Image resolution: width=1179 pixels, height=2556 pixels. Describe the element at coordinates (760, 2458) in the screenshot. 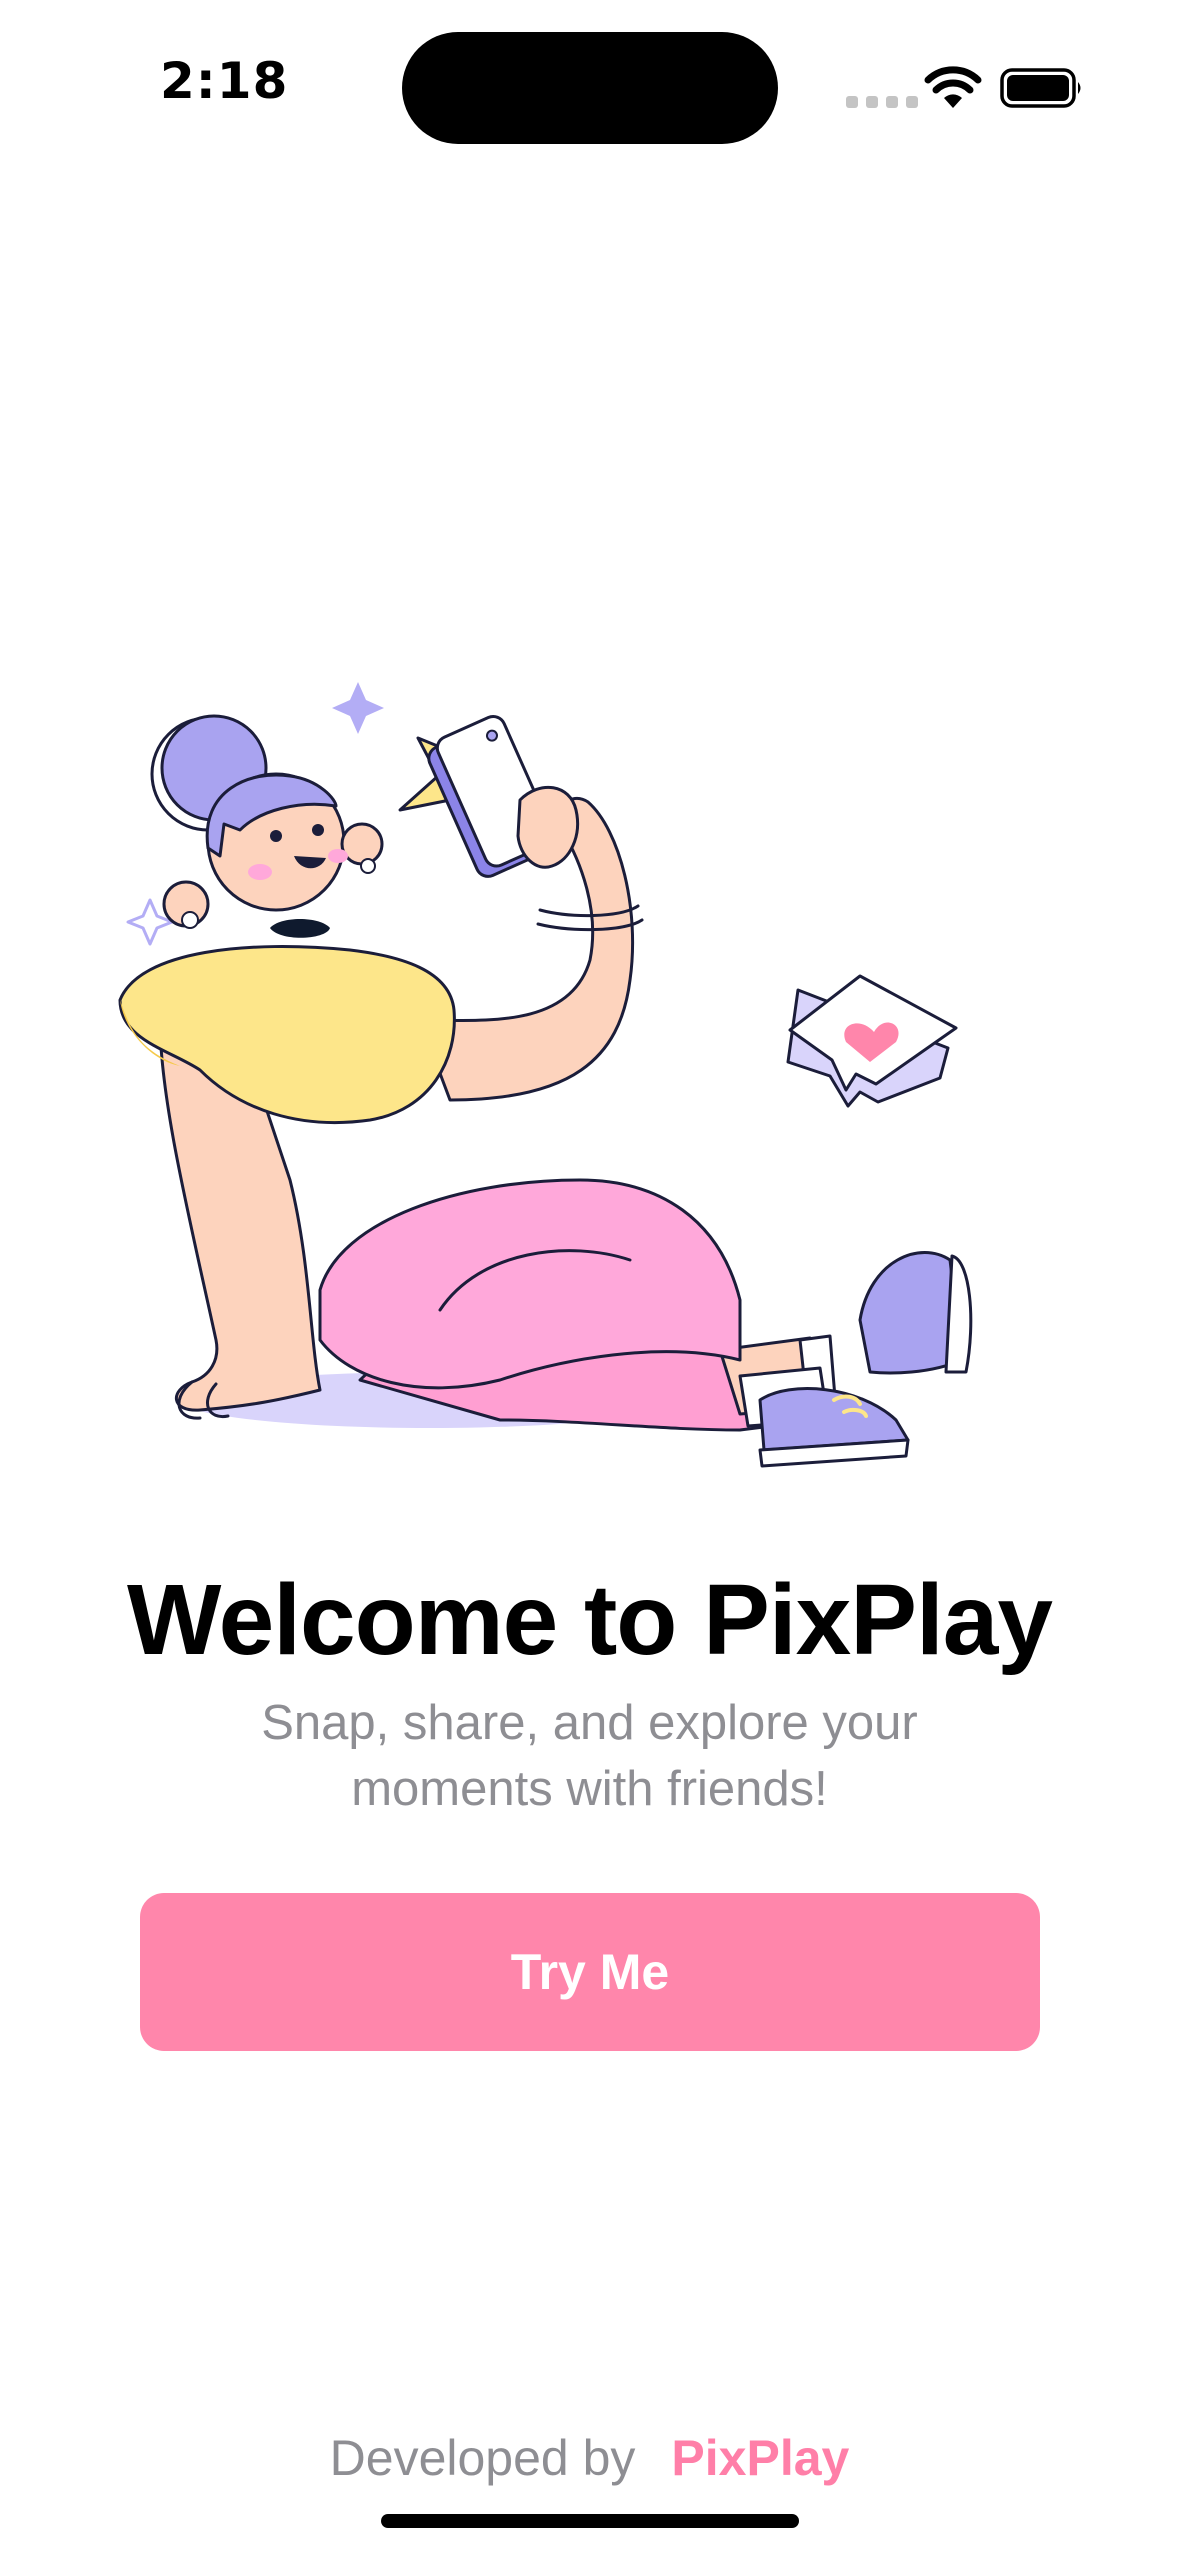

I see `brand-link: PixPlay` at that location.